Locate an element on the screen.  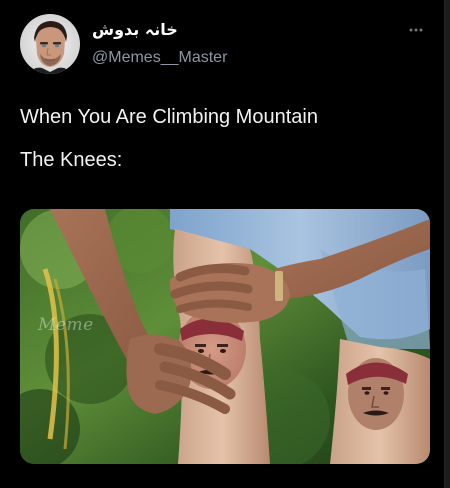
avatar is located at coordinates (50, 44).